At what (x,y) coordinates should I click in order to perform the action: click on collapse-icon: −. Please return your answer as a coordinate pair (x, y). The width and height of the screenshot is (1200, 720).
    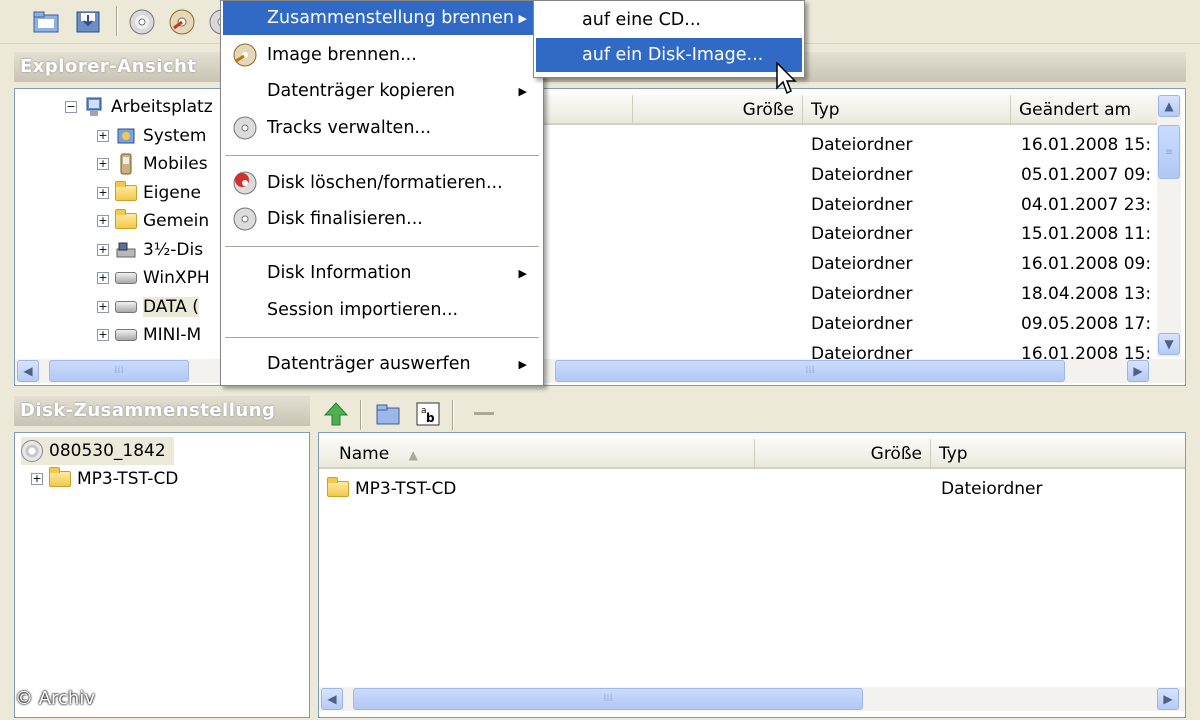
    Looking at the image, I should click on (71, 107).